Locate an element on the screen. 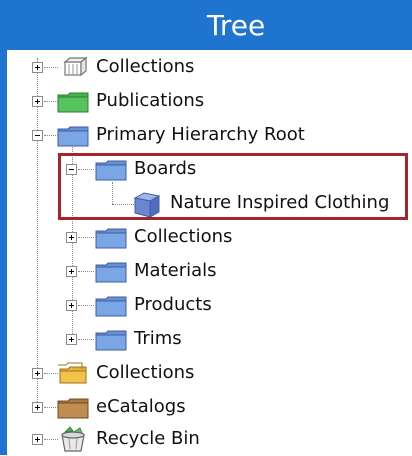 The width and height of the screenshot is (412, 456). tree-item-label: Primary Hierarchy Root is located at coordinates (200, 134).